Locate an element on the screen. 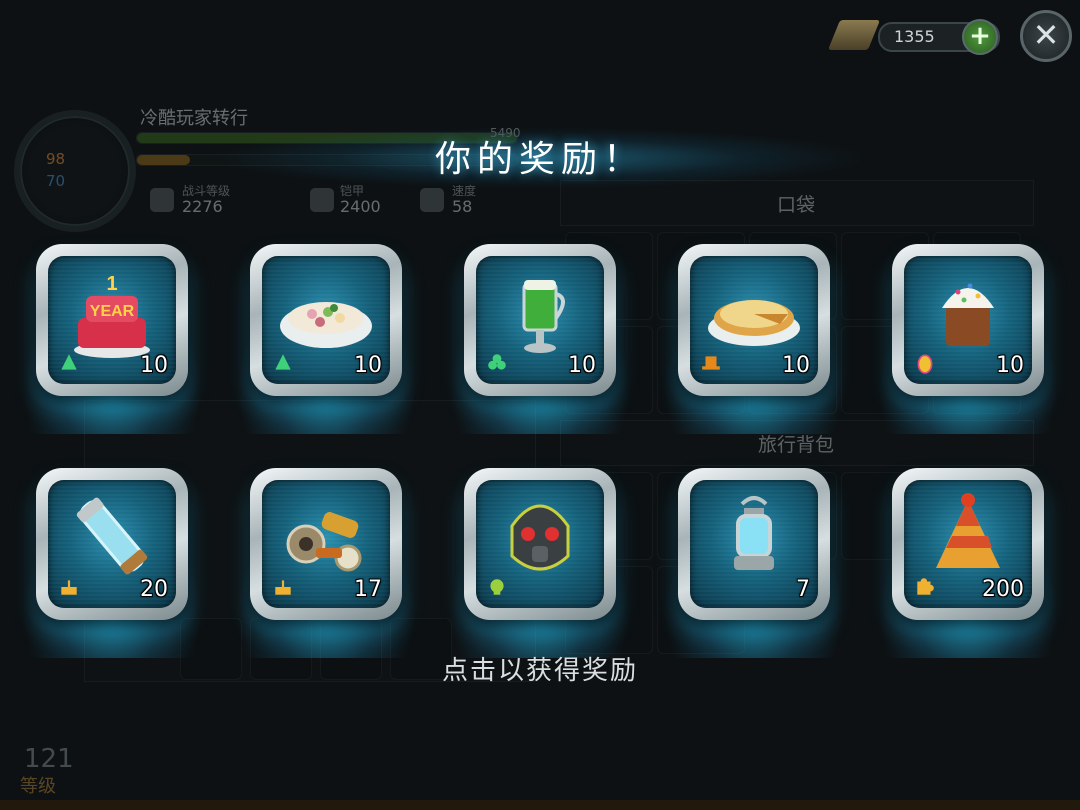 This screenshot has width=1080, height=810. bottom-strip is located at coordinates (540, 805).